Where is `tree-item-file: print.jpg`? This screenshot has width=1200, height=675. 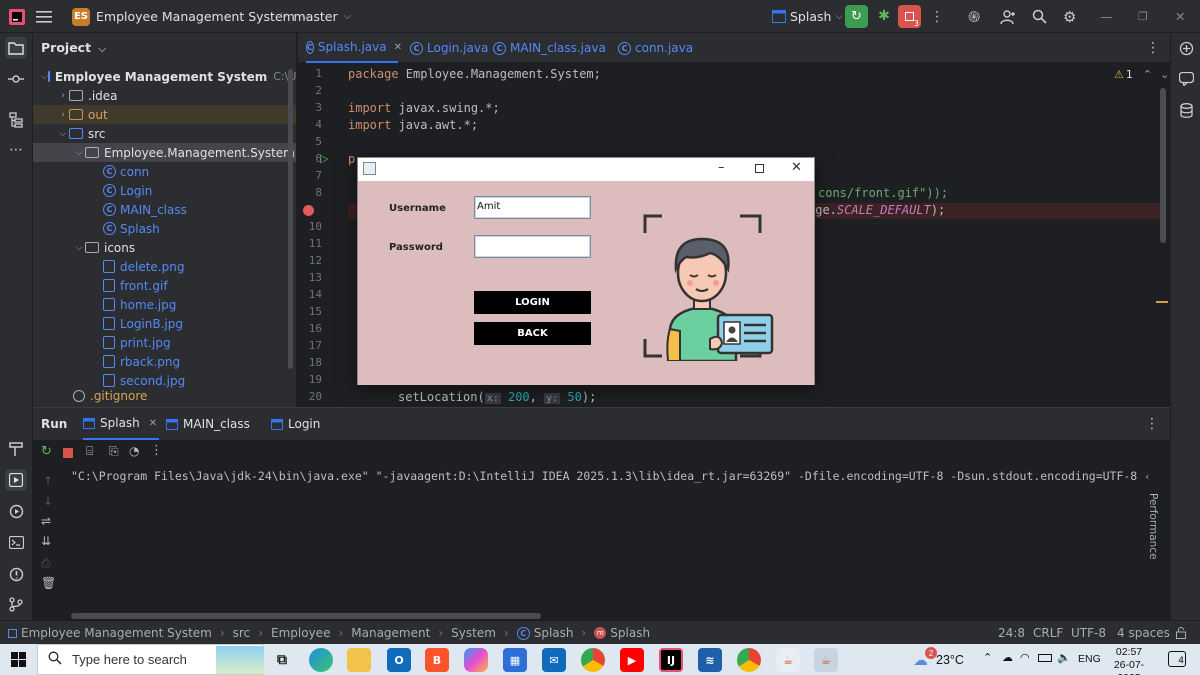 tree-item-file: print.jpg is located at coordinates (164, 342).